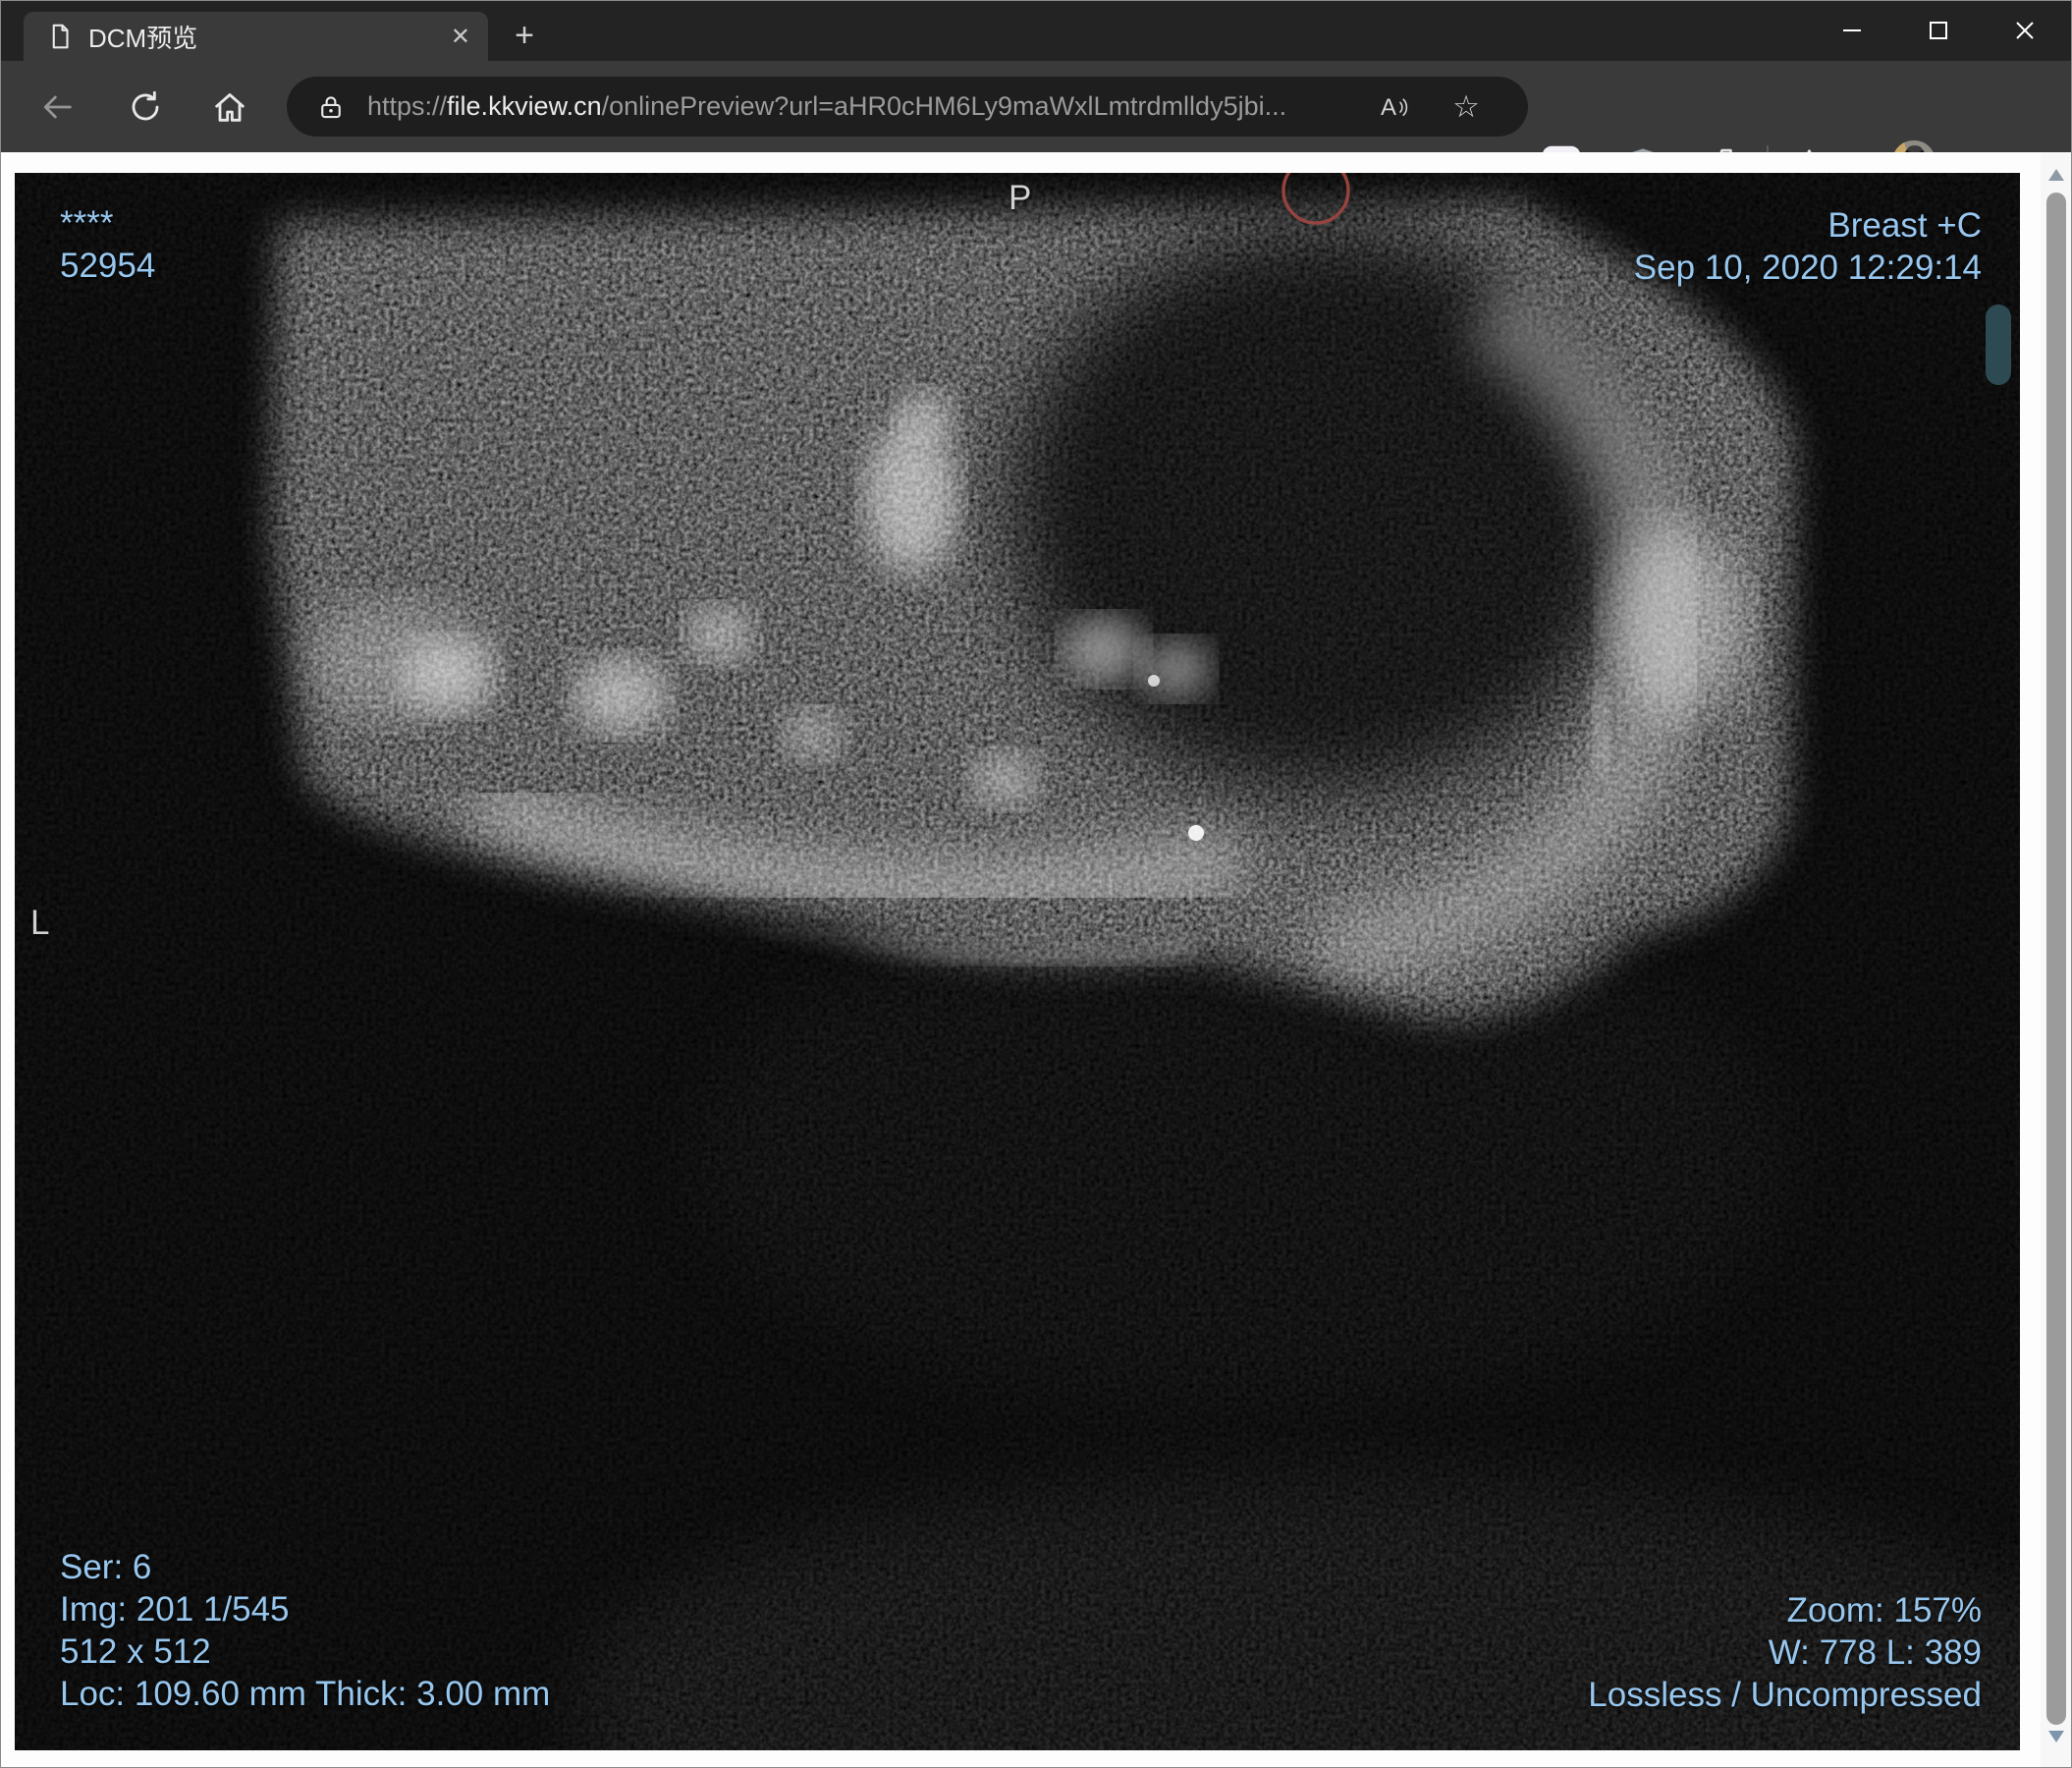 Image resolution: width=2072 pixels, height=1768 pixels. What do you see at coordinates (1884, 1610) in the screenshot?
I see `zoom-level: Zoom: 157%` at bounding box center [1884, 1610].